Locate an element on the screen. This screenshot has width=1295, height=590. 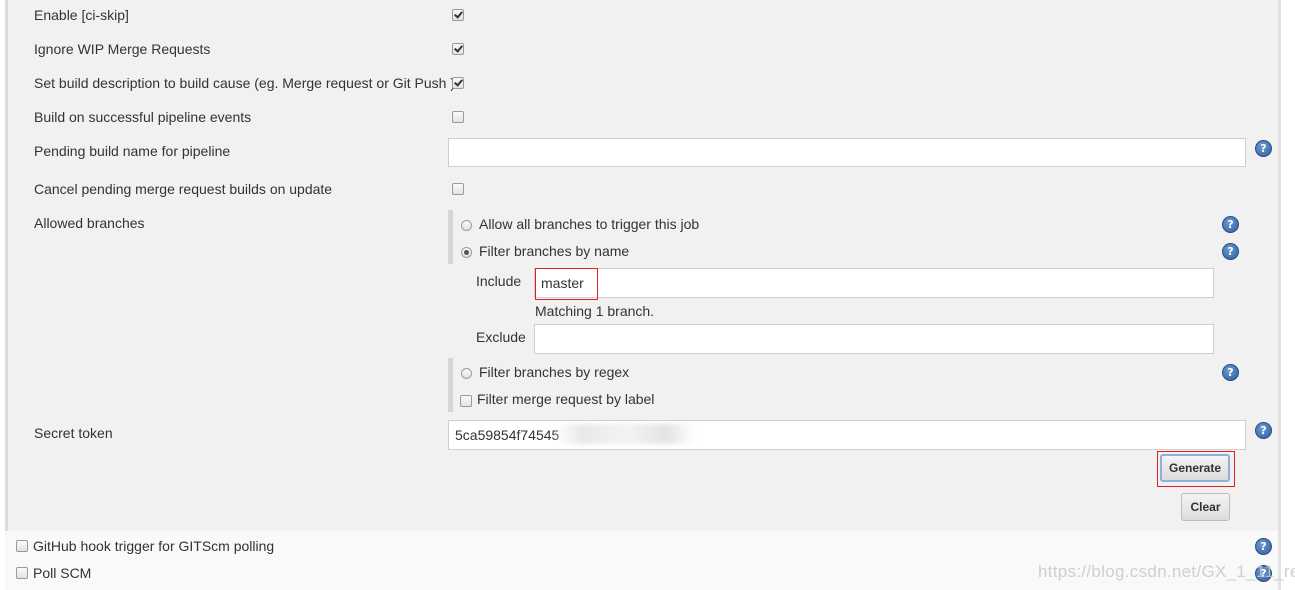
allow-all-radio is located at coordinates (466, 225).